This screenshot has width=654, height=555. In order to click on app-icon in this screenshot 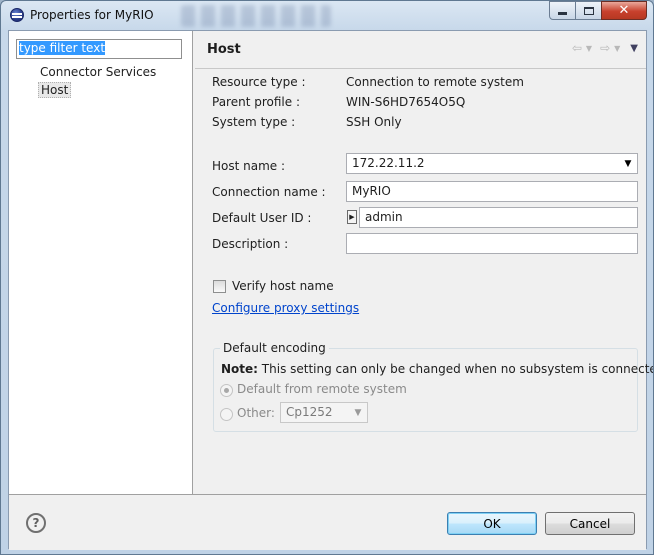, I will do `click(17, 15)`.